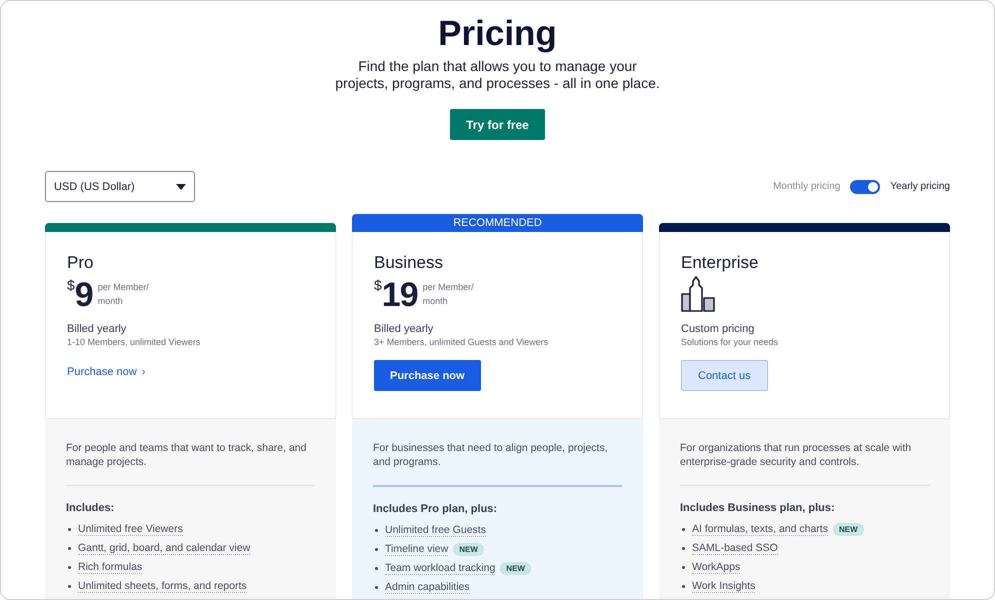 Image resolution: width=995 pixels, height=600 pixels. I want to click on feature-text: Gantt, grid, board, and calendar view, so click(164, 548).